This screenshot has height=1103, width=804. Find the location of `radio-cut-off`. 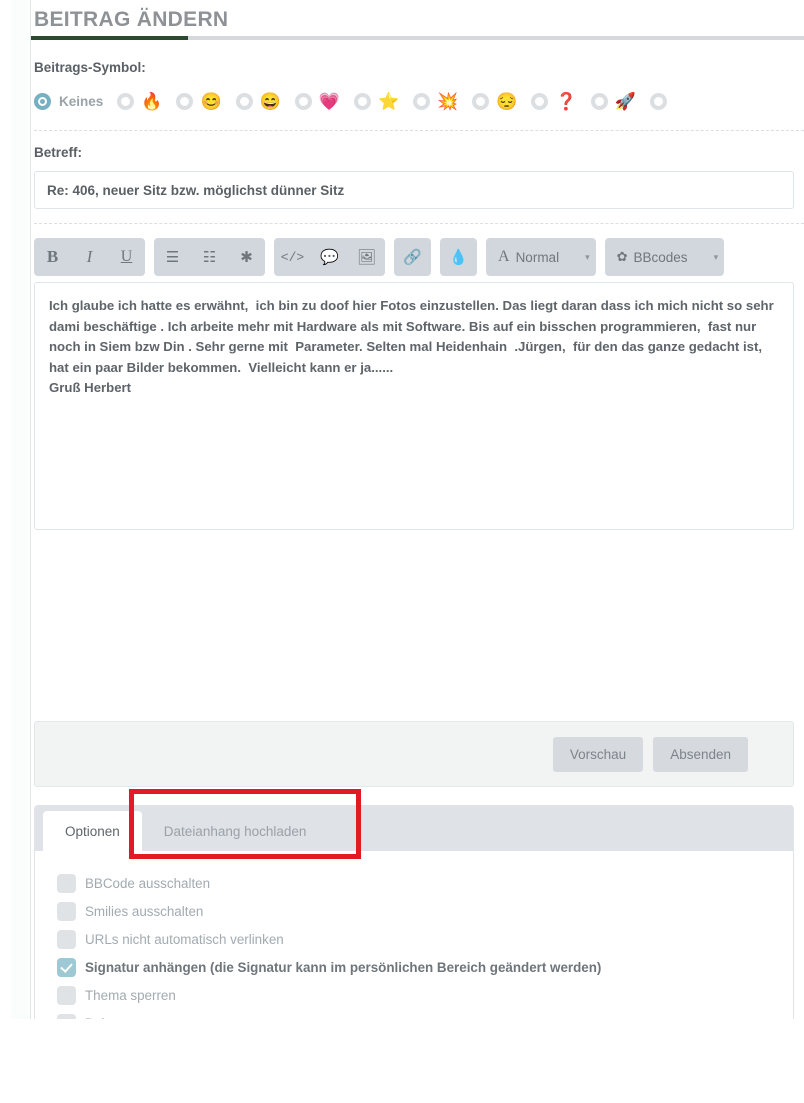

radio-cut-off is located at coordinates (658, 101).